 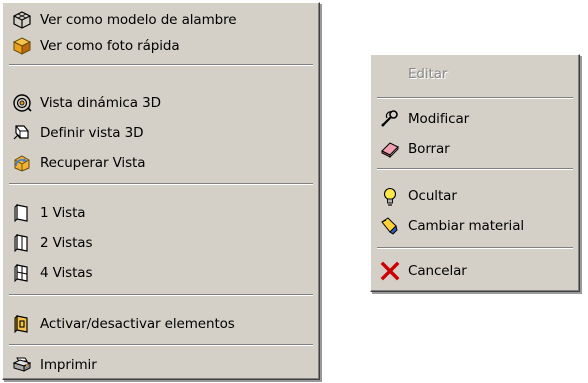 What do you see at coordinates (390, 196) in the screenshot?
I see `lightbulb-icon` at bounding box center [390, 196].